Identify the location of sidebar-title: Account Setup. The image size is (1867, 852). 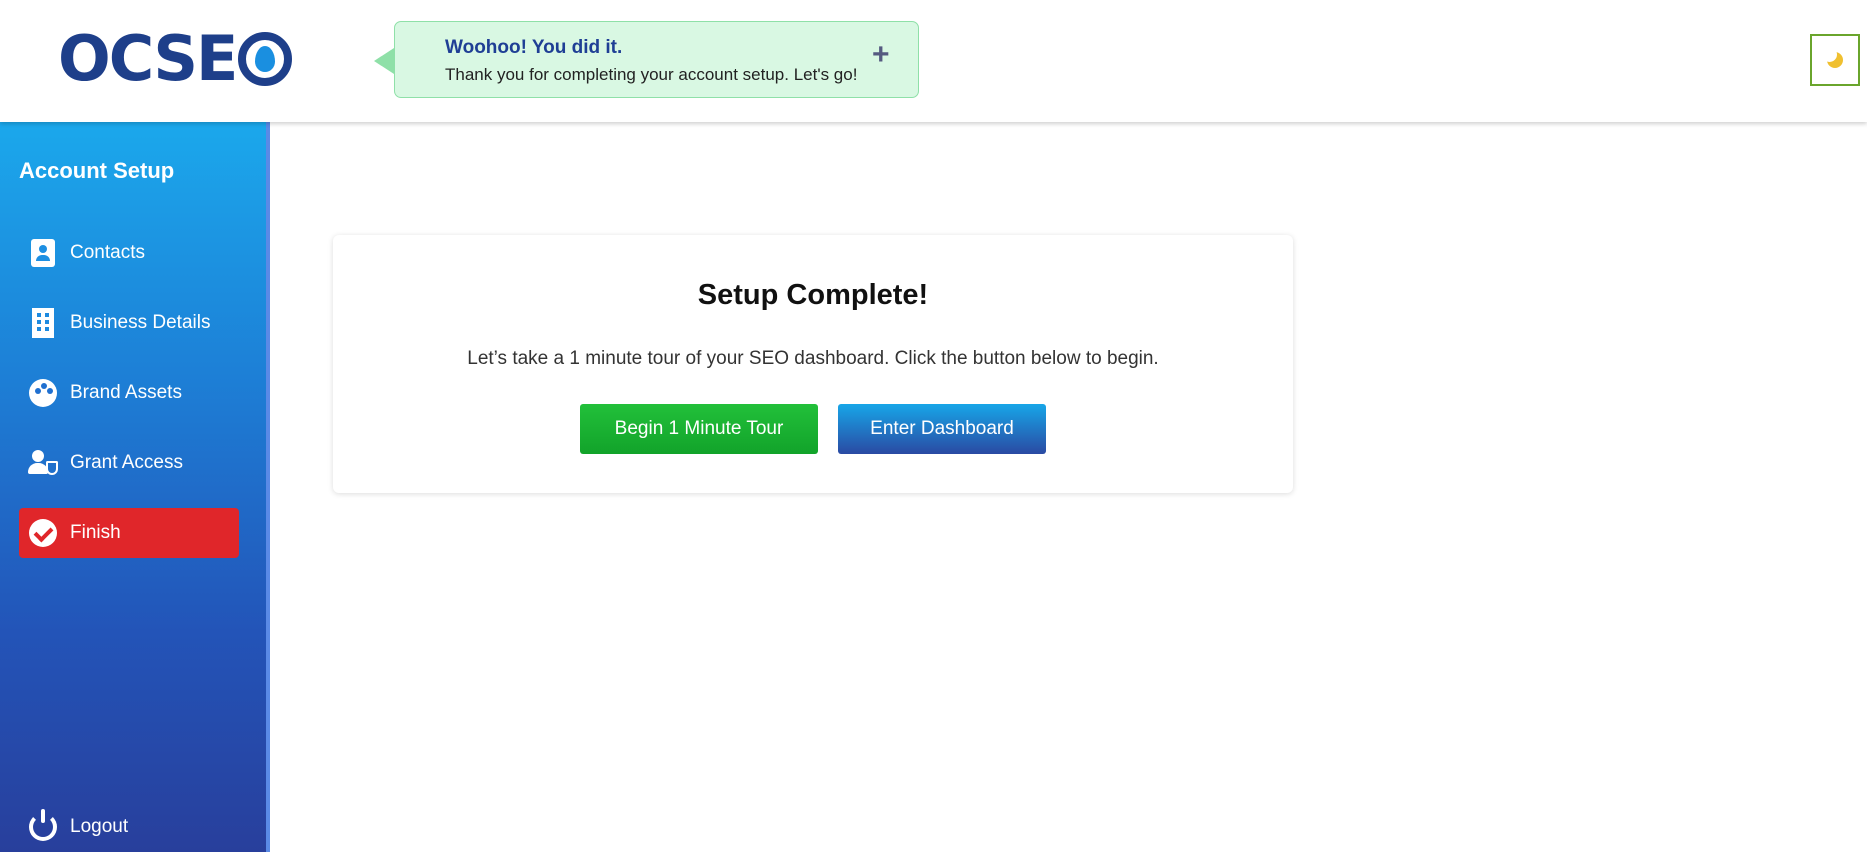
(97, 170).